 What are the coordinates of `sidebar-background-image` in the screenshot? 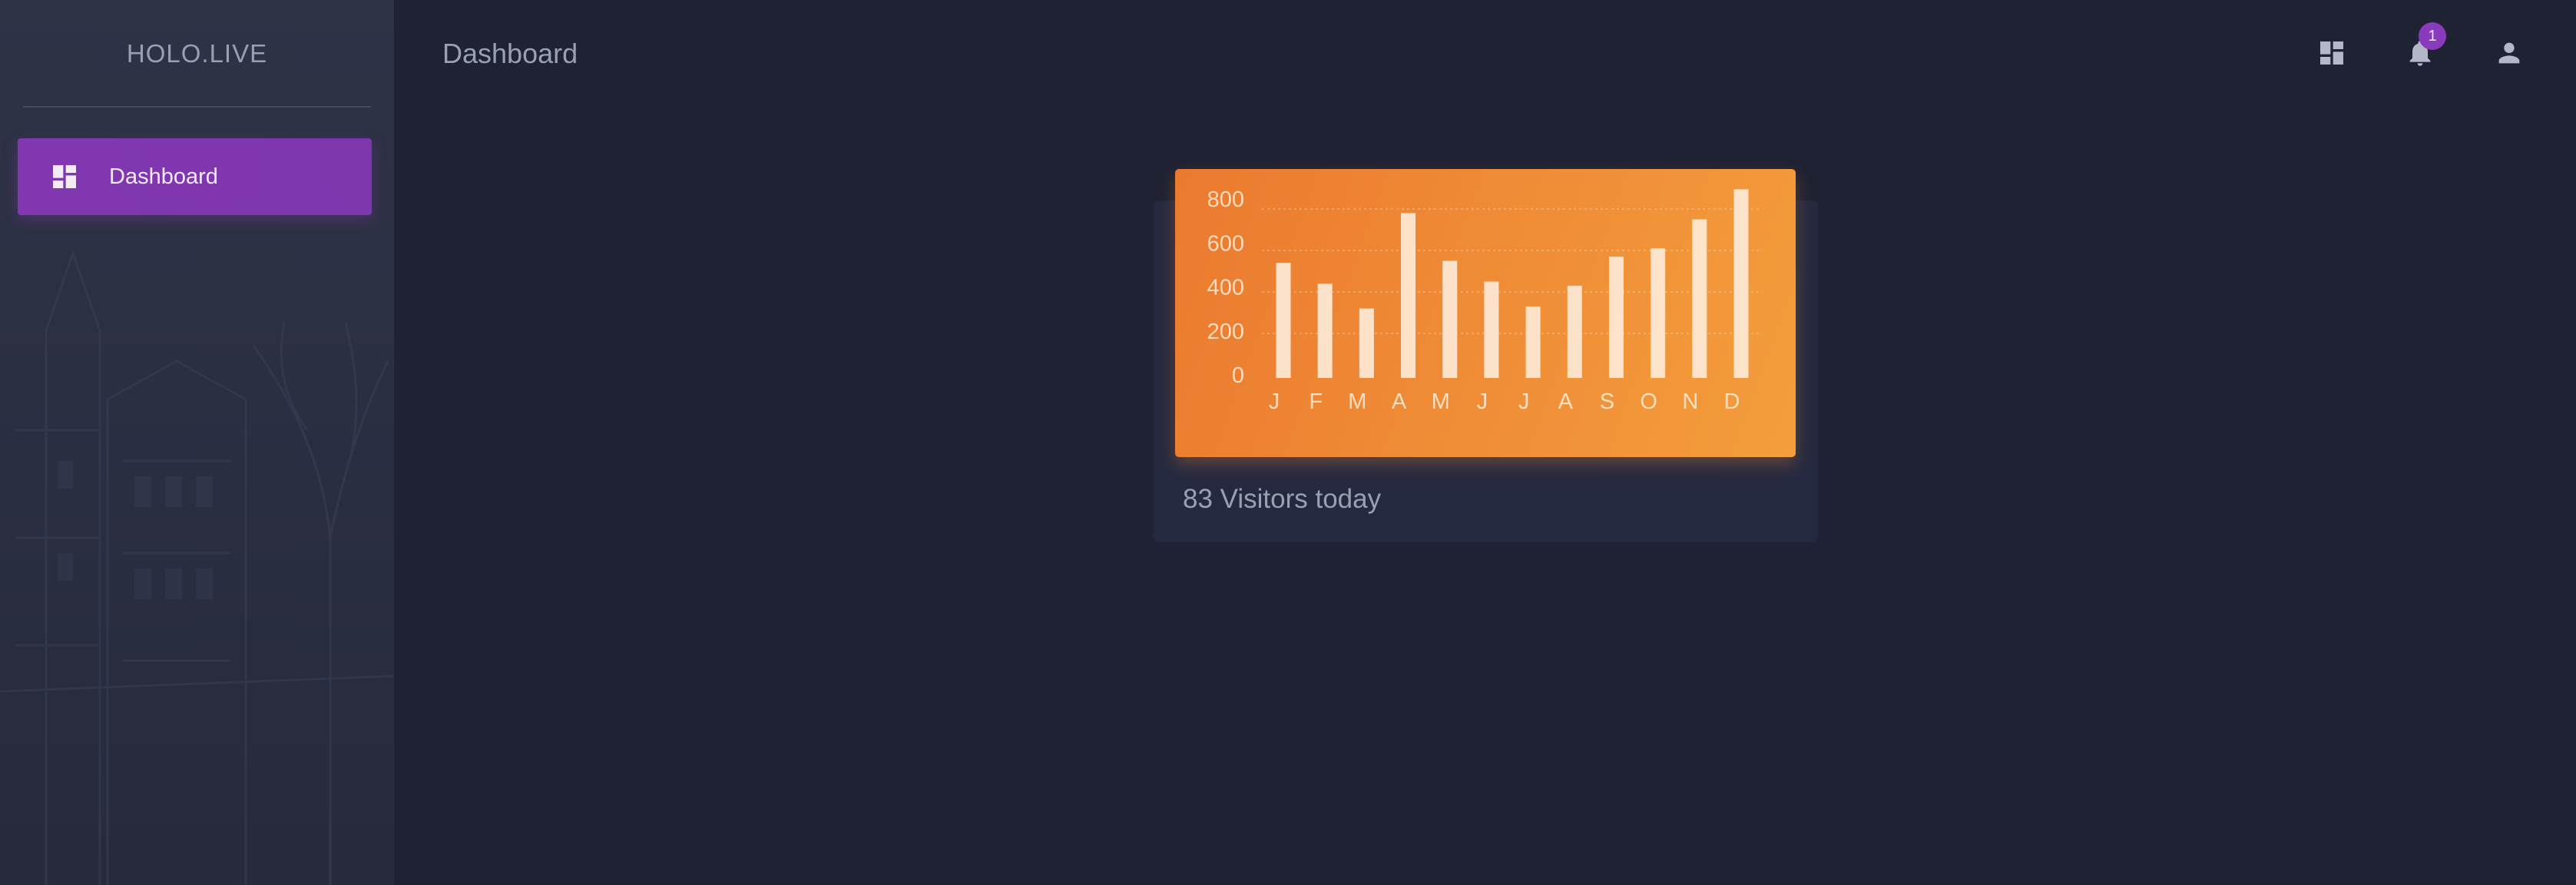 It's located at (197, 567).